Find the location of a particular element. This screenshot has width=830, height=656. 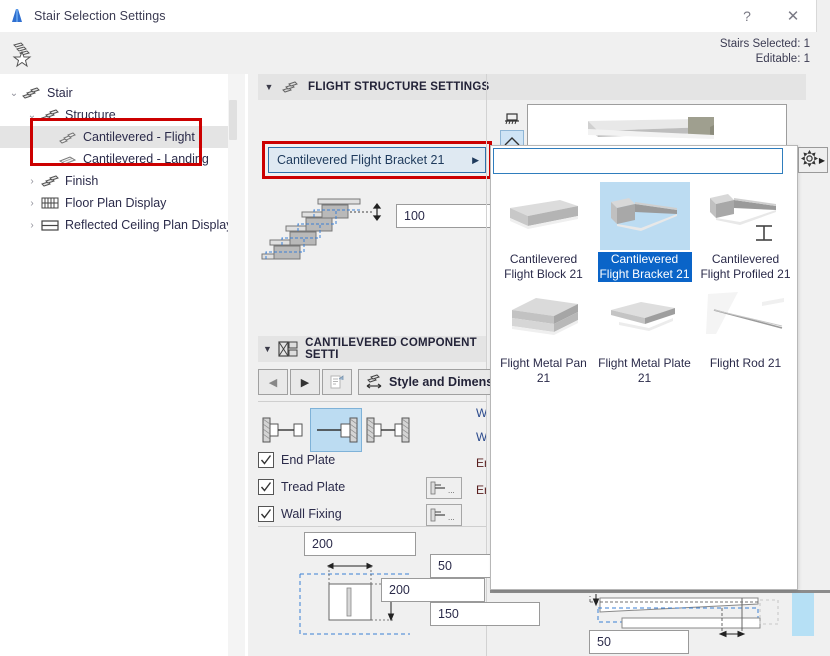

structure-type-combo: Cantilevered Flight Bracket 21 ▶ is located at coordinates (377, 160).